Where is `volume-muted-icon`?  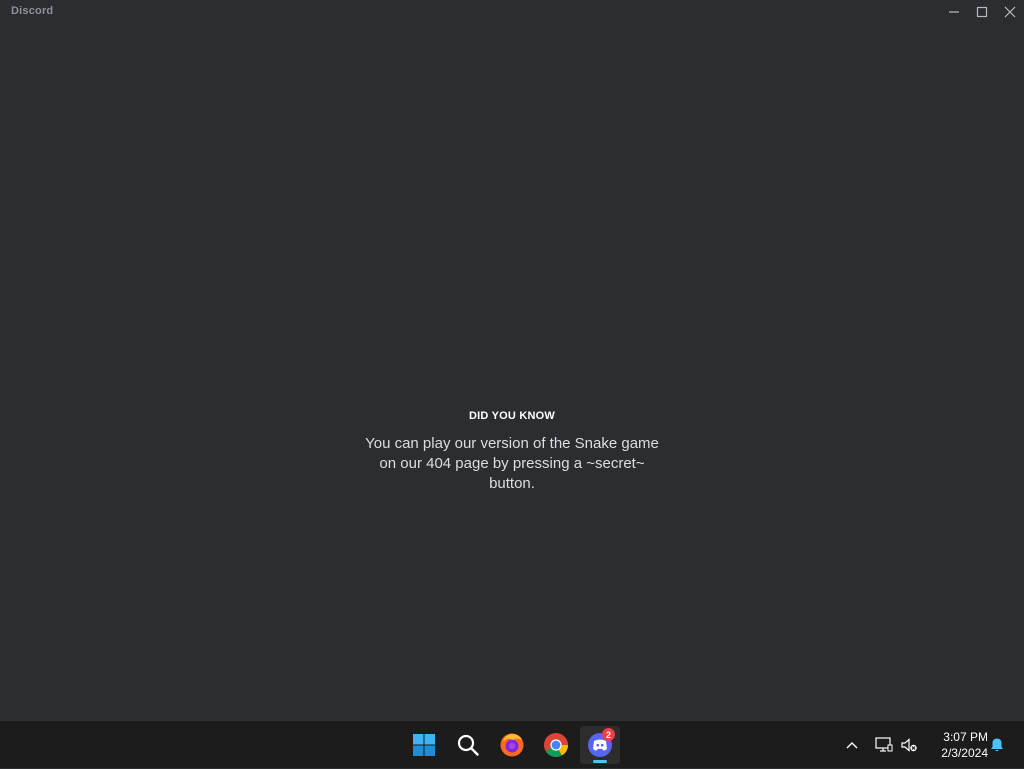
volume-muted-icon is located at coordinates (909, 745).